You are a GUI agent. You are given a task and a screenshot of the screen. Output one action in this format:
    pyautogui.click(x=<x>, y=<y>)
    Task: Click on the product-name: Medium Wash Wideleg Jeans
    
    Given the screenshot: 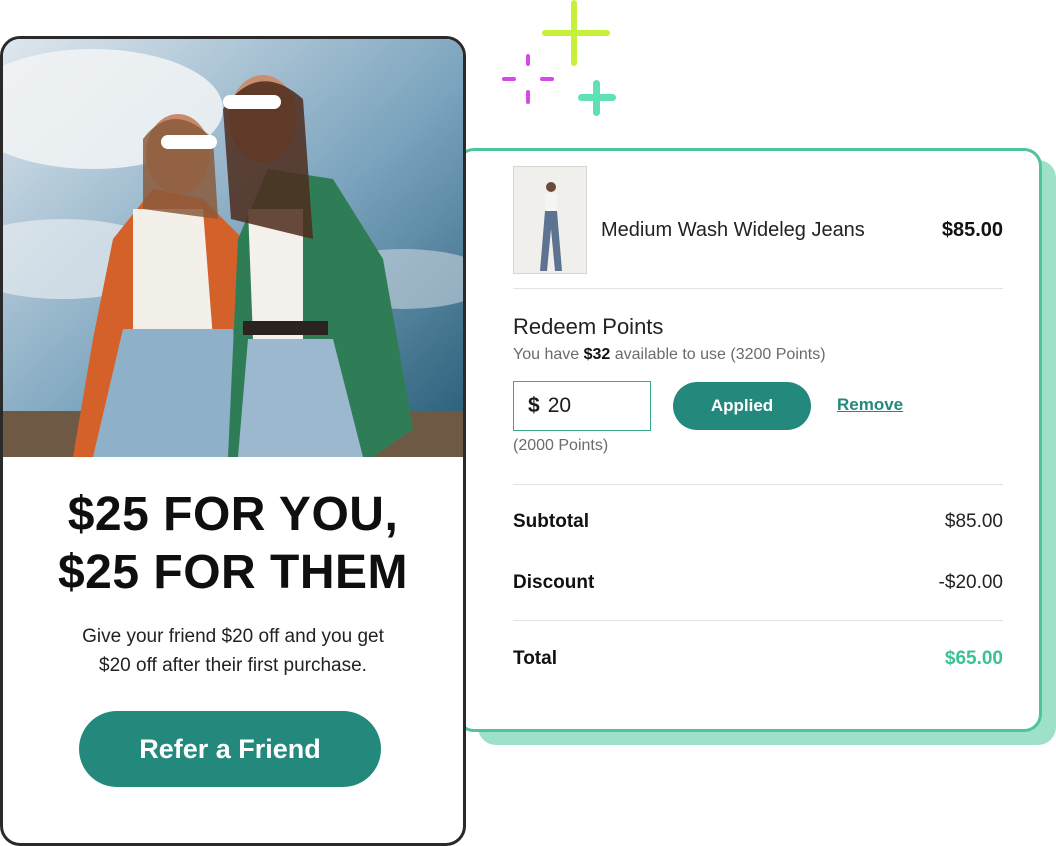 What is the action you would take?
    pyautogui.click(x=733, y=230)
    